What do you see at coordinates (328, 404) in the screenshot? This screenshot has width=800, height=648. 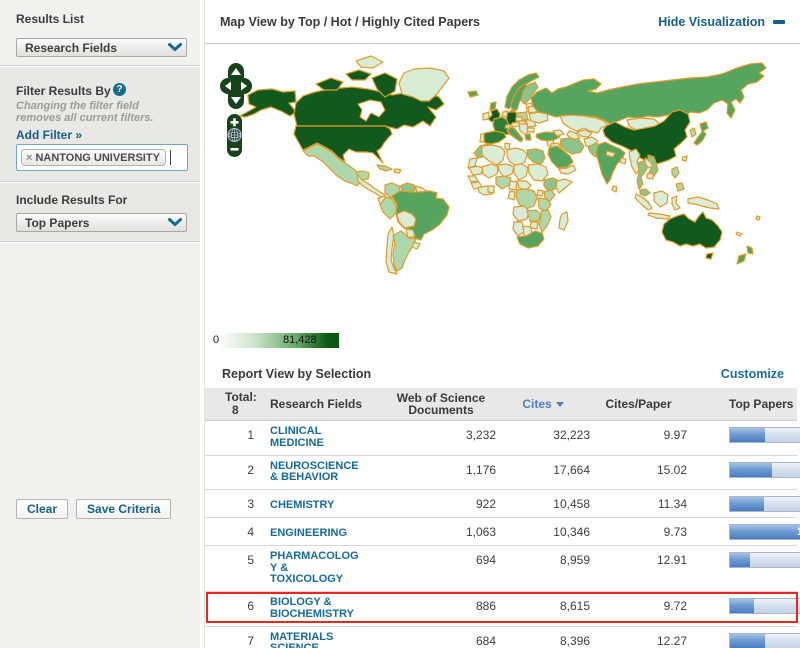 I see `column-header-research-fields: Research Fields` at bounding box center [328, 404].